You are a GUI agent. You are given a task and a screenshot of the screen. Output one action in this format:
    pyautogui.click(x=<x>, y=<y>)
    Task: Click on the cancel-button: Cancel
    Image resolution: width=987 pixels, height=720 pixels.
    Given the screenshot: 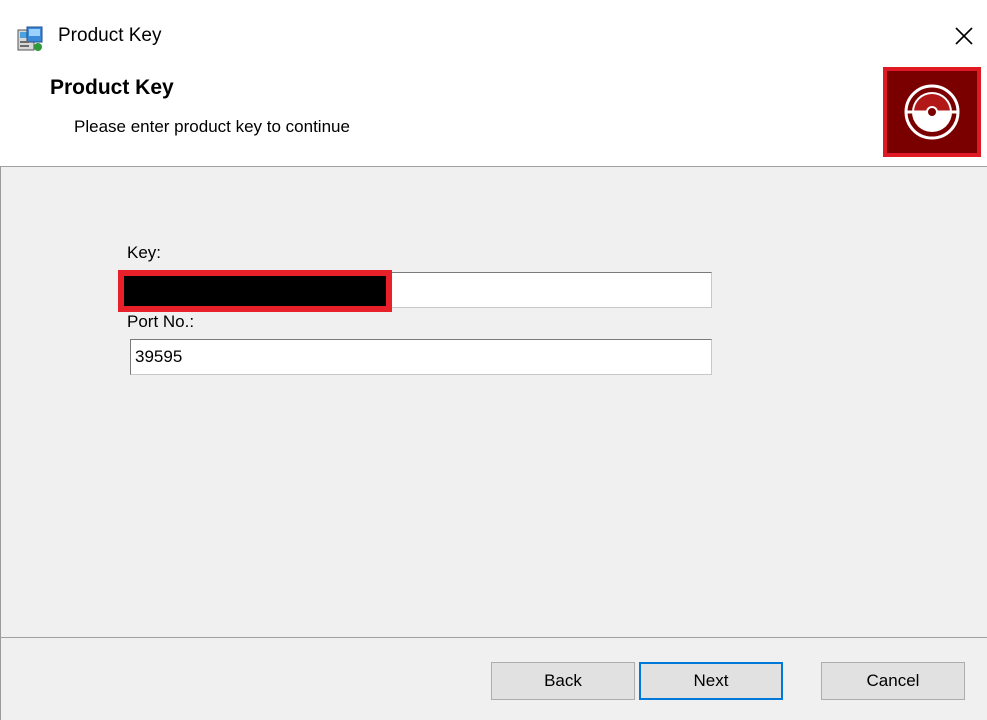 What is the action you would take?
    pyautogui.click(x=893, y=681)
    